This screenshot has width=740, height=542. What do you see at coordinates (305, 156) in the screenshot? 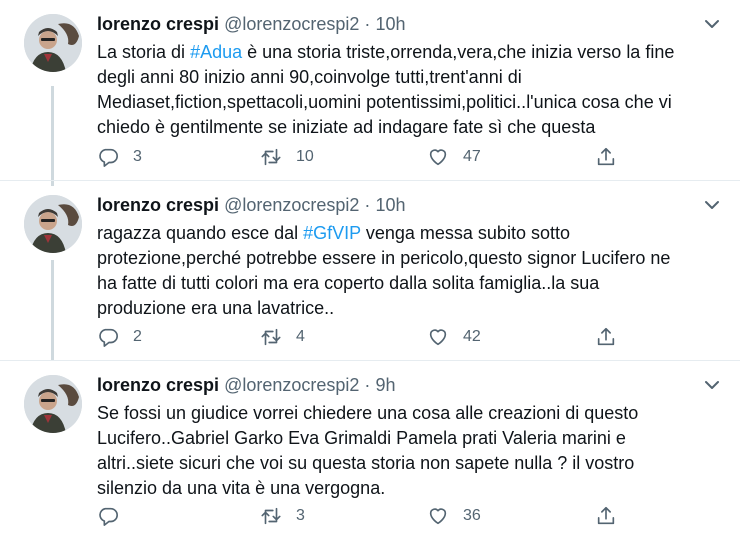
I see `retweet-count: 10` at bounding box center [305, 156].